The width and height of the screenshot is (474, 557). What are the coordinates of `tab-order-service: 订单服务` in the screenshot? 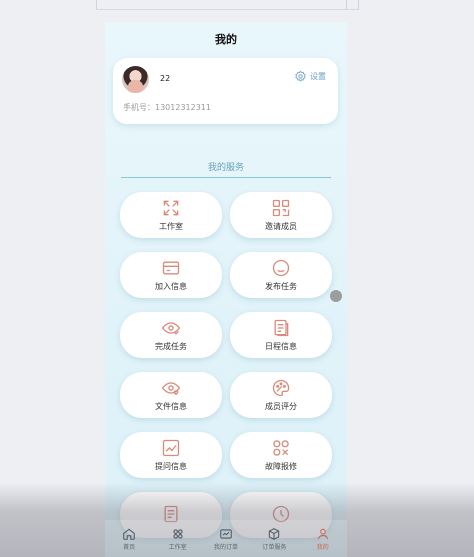 It's located at (274, 539).